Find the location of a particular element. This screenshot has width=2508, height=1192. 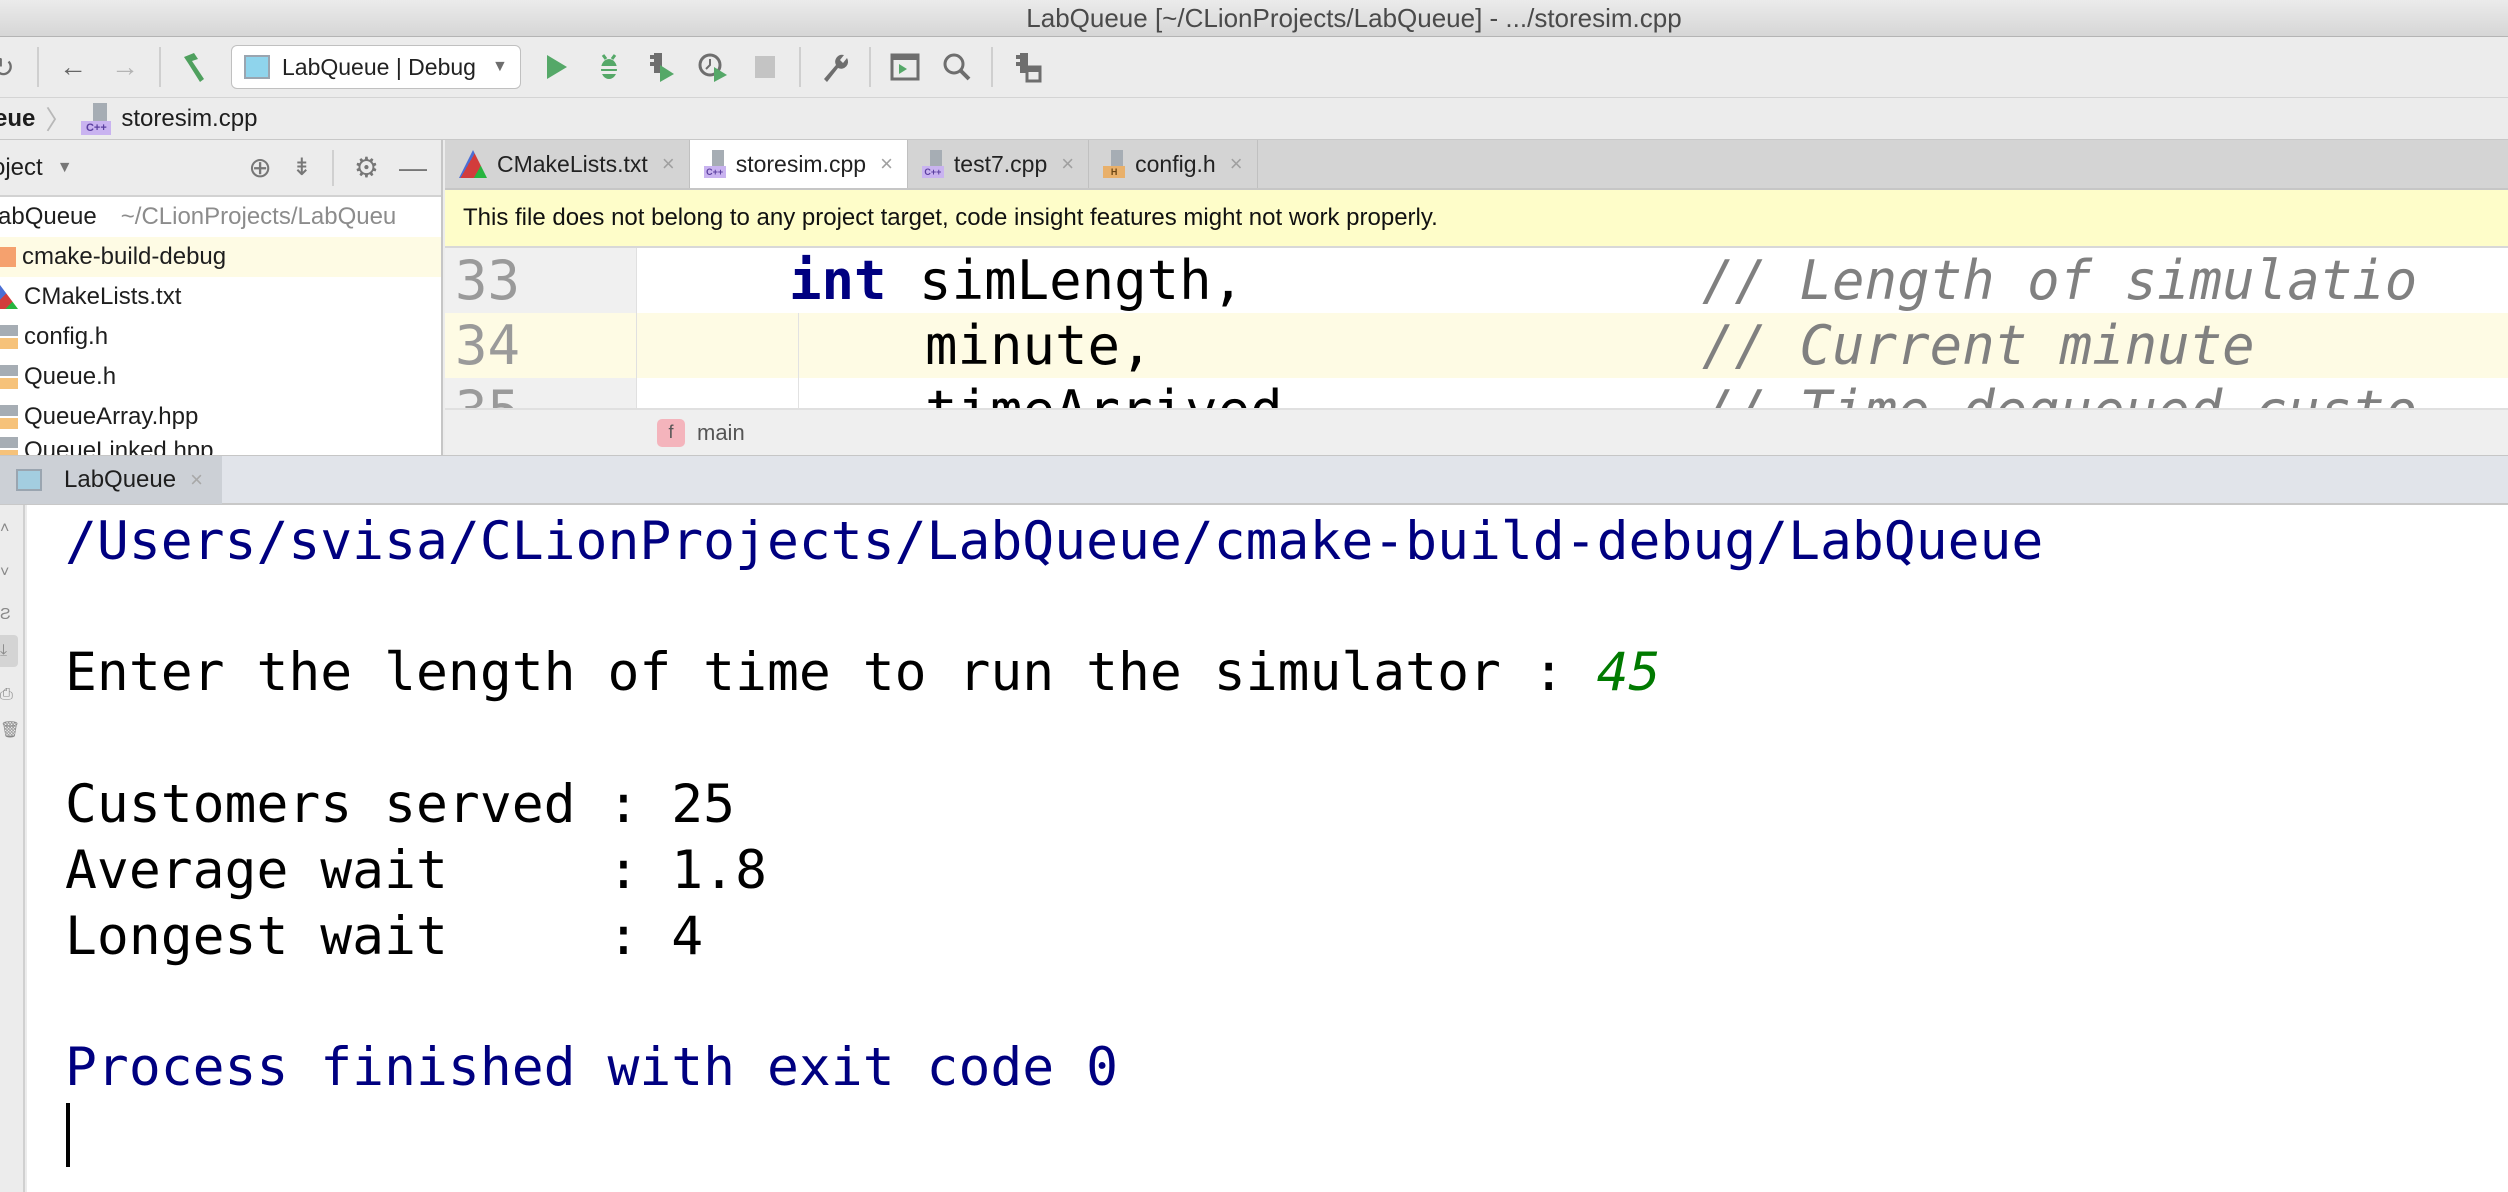

soft-wrap-icon: Ƨ is located at coordinates (9, 615).